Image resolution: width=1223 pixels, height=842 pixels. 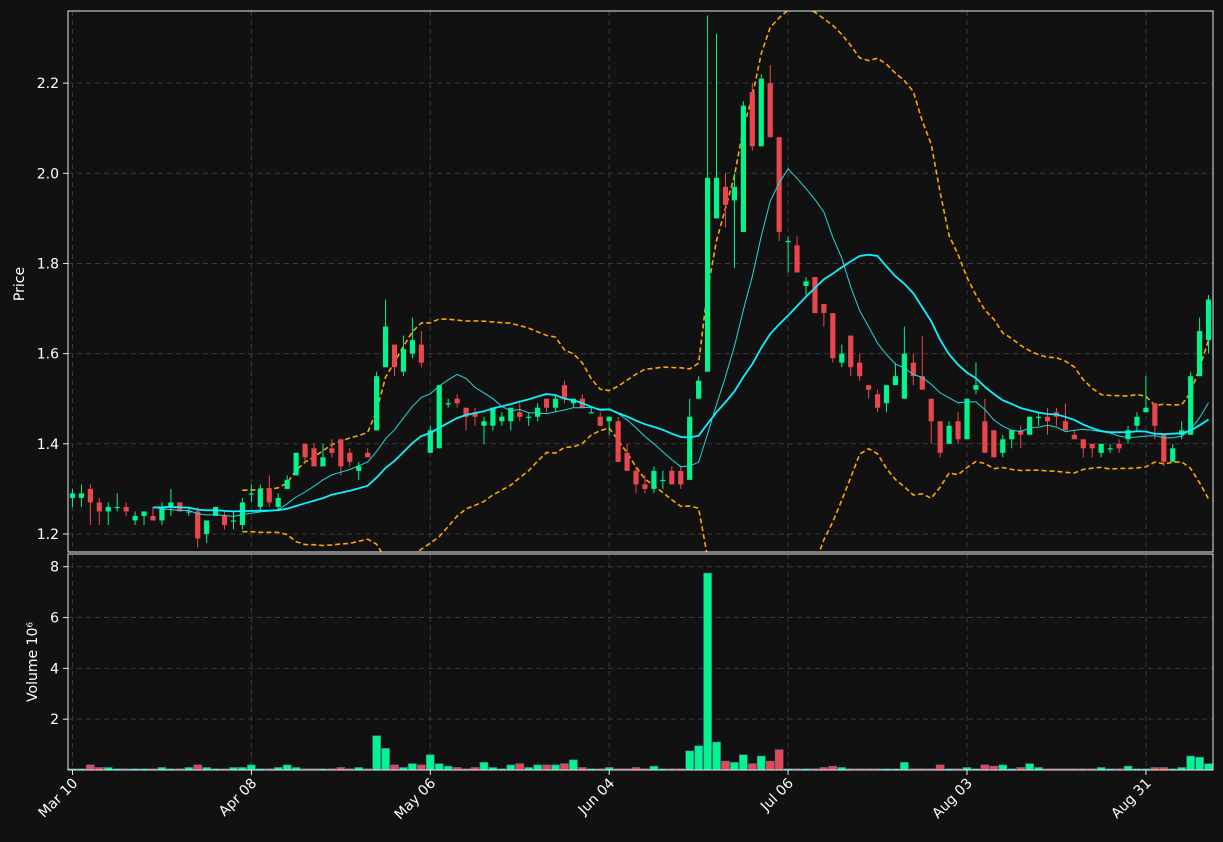 I want to click on price-tick-label: 1.6, so click(x=48, y=355).